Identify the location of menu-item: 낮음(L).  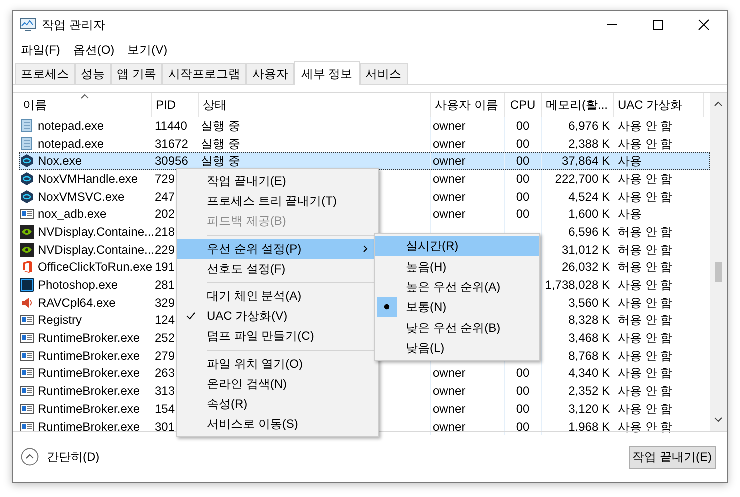
(457, 348).